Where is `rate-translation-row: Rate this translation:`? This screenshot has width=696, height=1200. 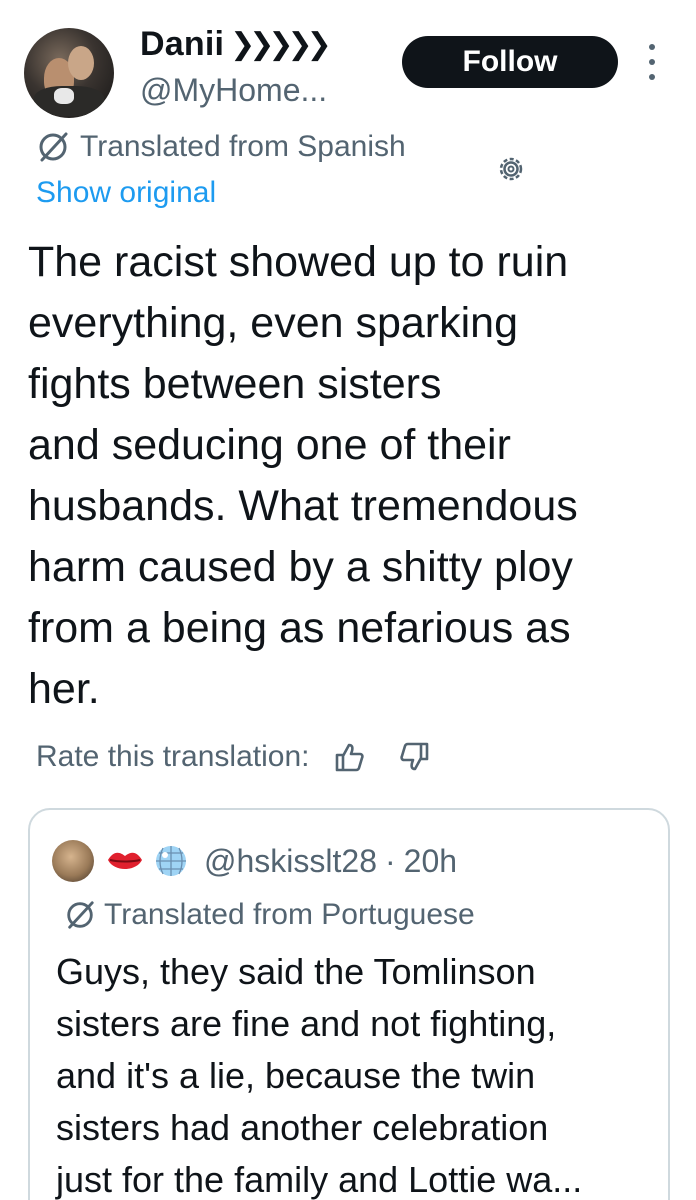
rate-translation-row: Rate this translation: is located at coordinates (233, 757).